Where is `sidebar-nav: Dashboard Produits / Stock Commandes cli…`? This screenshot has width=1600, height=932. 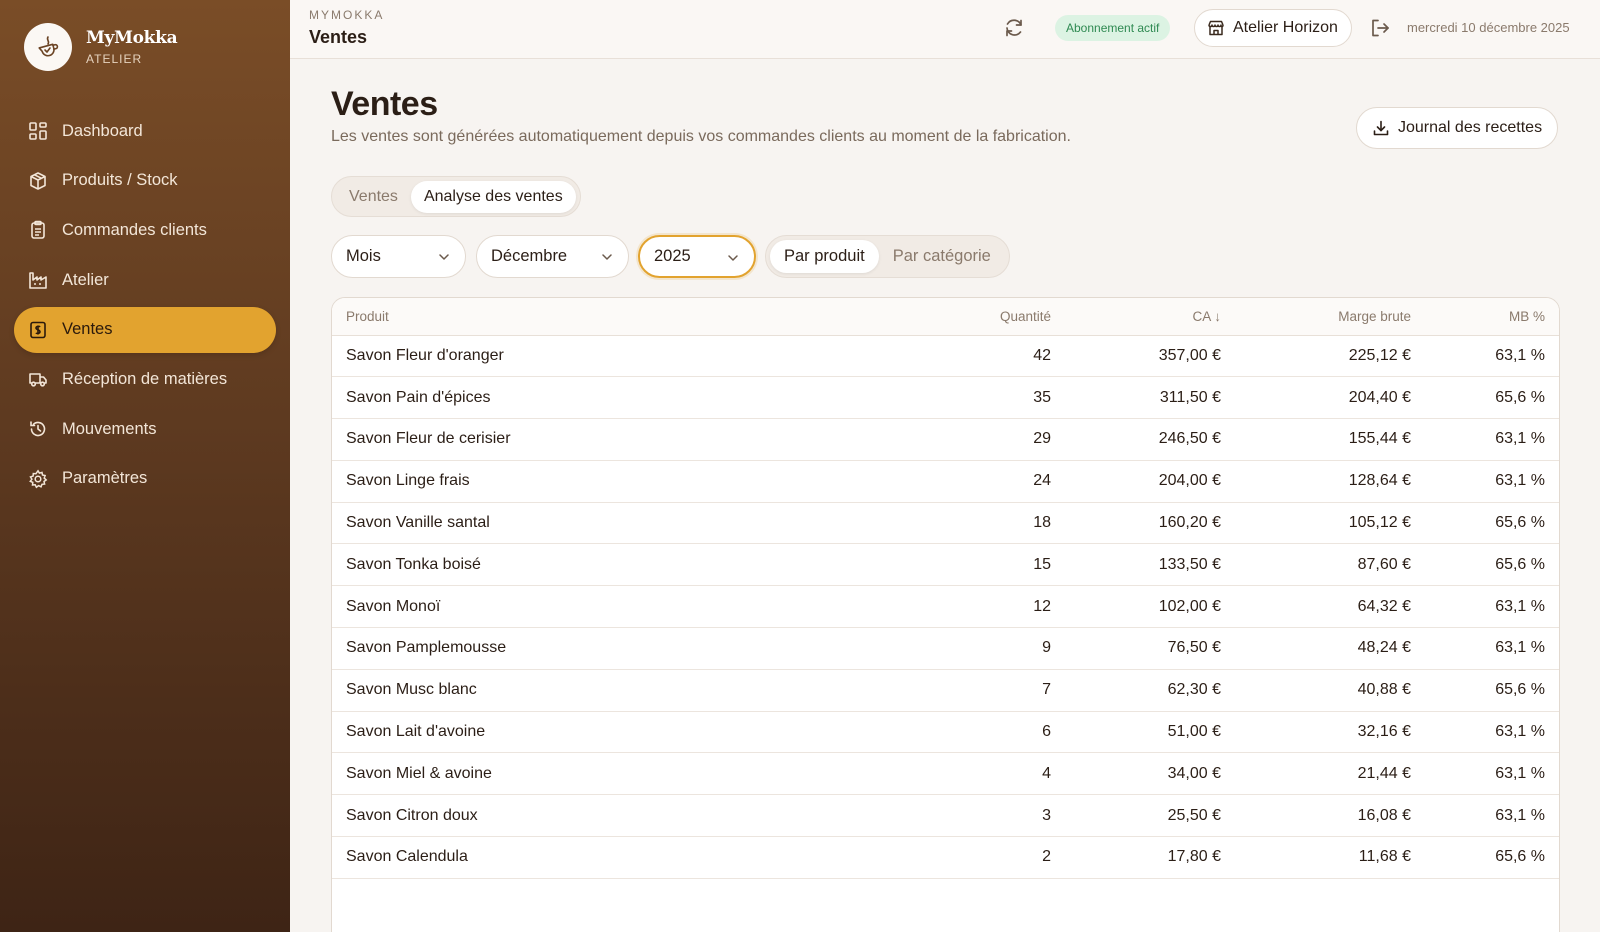
sidebar-nav: Dashboard Produits / Stock Commandes cli… is located at coordinates (145, 307).